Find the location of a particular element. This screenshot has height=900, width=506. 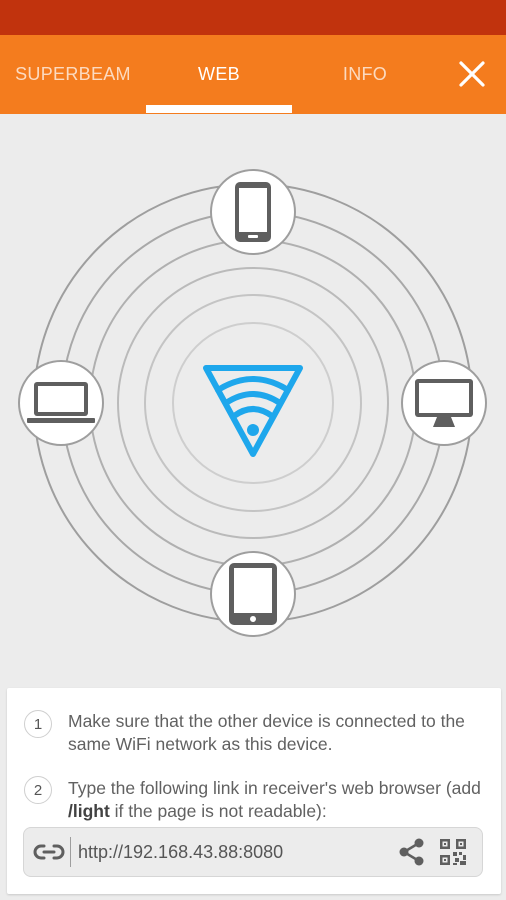

device-laptop is located at coordinates (61, 403).